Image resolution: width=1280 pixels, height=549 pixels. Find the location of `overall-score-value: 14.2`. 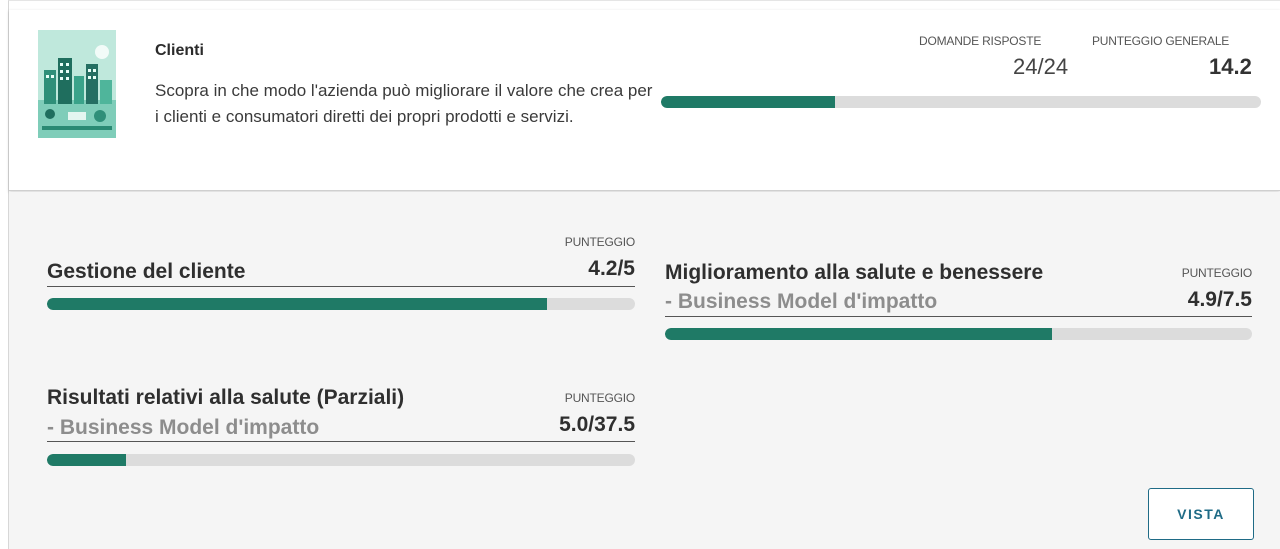

overall-score-value: 14.2 is located at coordinates (1230, 66).